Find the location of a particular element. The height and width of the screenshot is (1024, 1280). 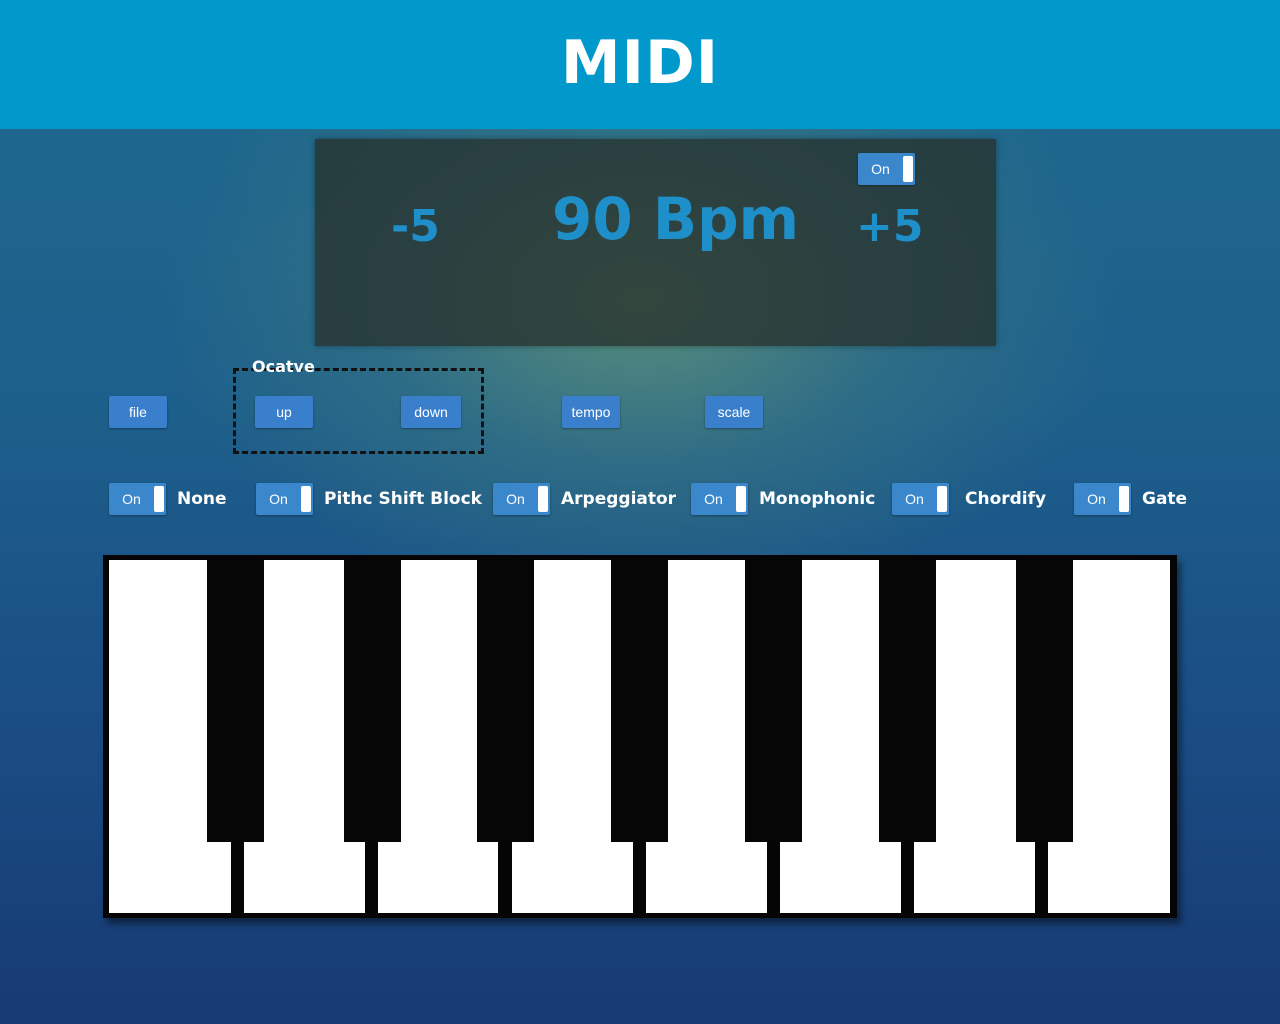

tempo-display: -5 90 Bpm +5 On is located at coordinates (655, 242).